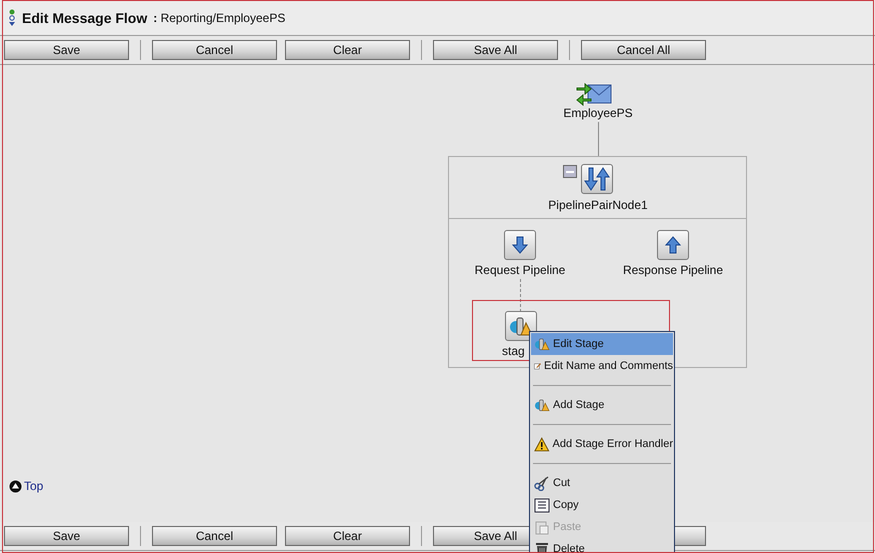  I want to click on warning-icon, so click(542, 444).